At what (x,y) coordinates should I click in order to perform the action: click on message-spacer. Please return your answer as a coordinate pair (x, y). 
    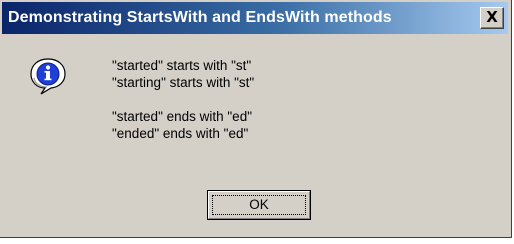
    Looking at the image, I should click on (183, 99).